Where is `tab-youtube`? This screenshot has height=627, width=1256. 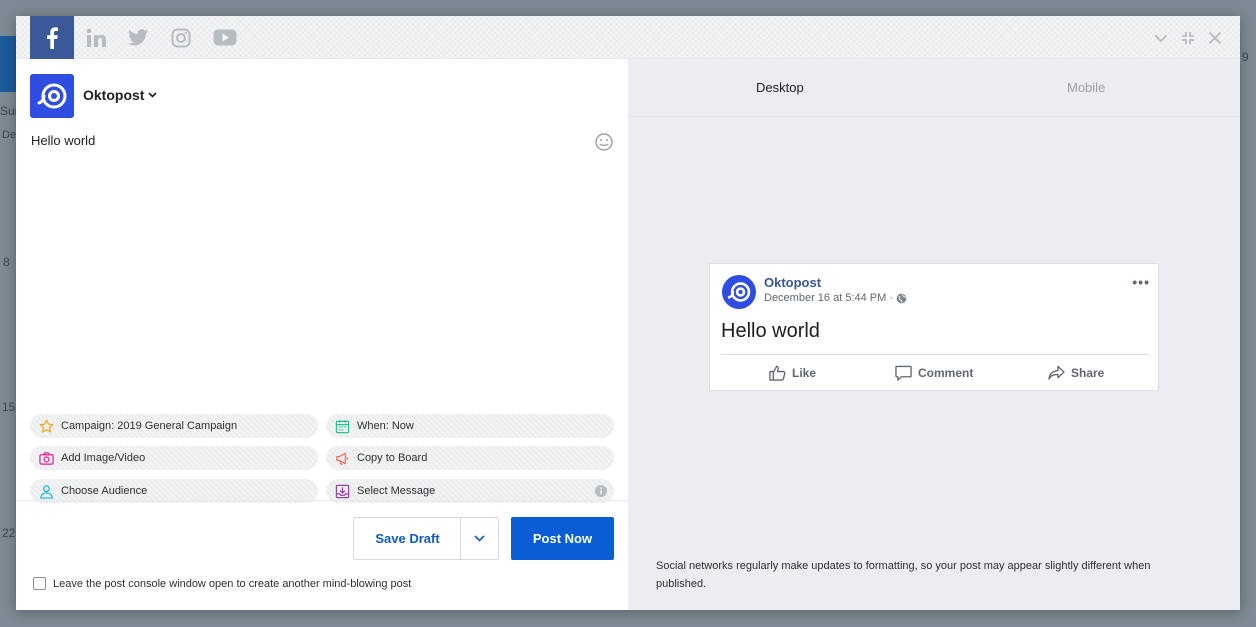
tab-youtube is located at coordinates (225, 37).